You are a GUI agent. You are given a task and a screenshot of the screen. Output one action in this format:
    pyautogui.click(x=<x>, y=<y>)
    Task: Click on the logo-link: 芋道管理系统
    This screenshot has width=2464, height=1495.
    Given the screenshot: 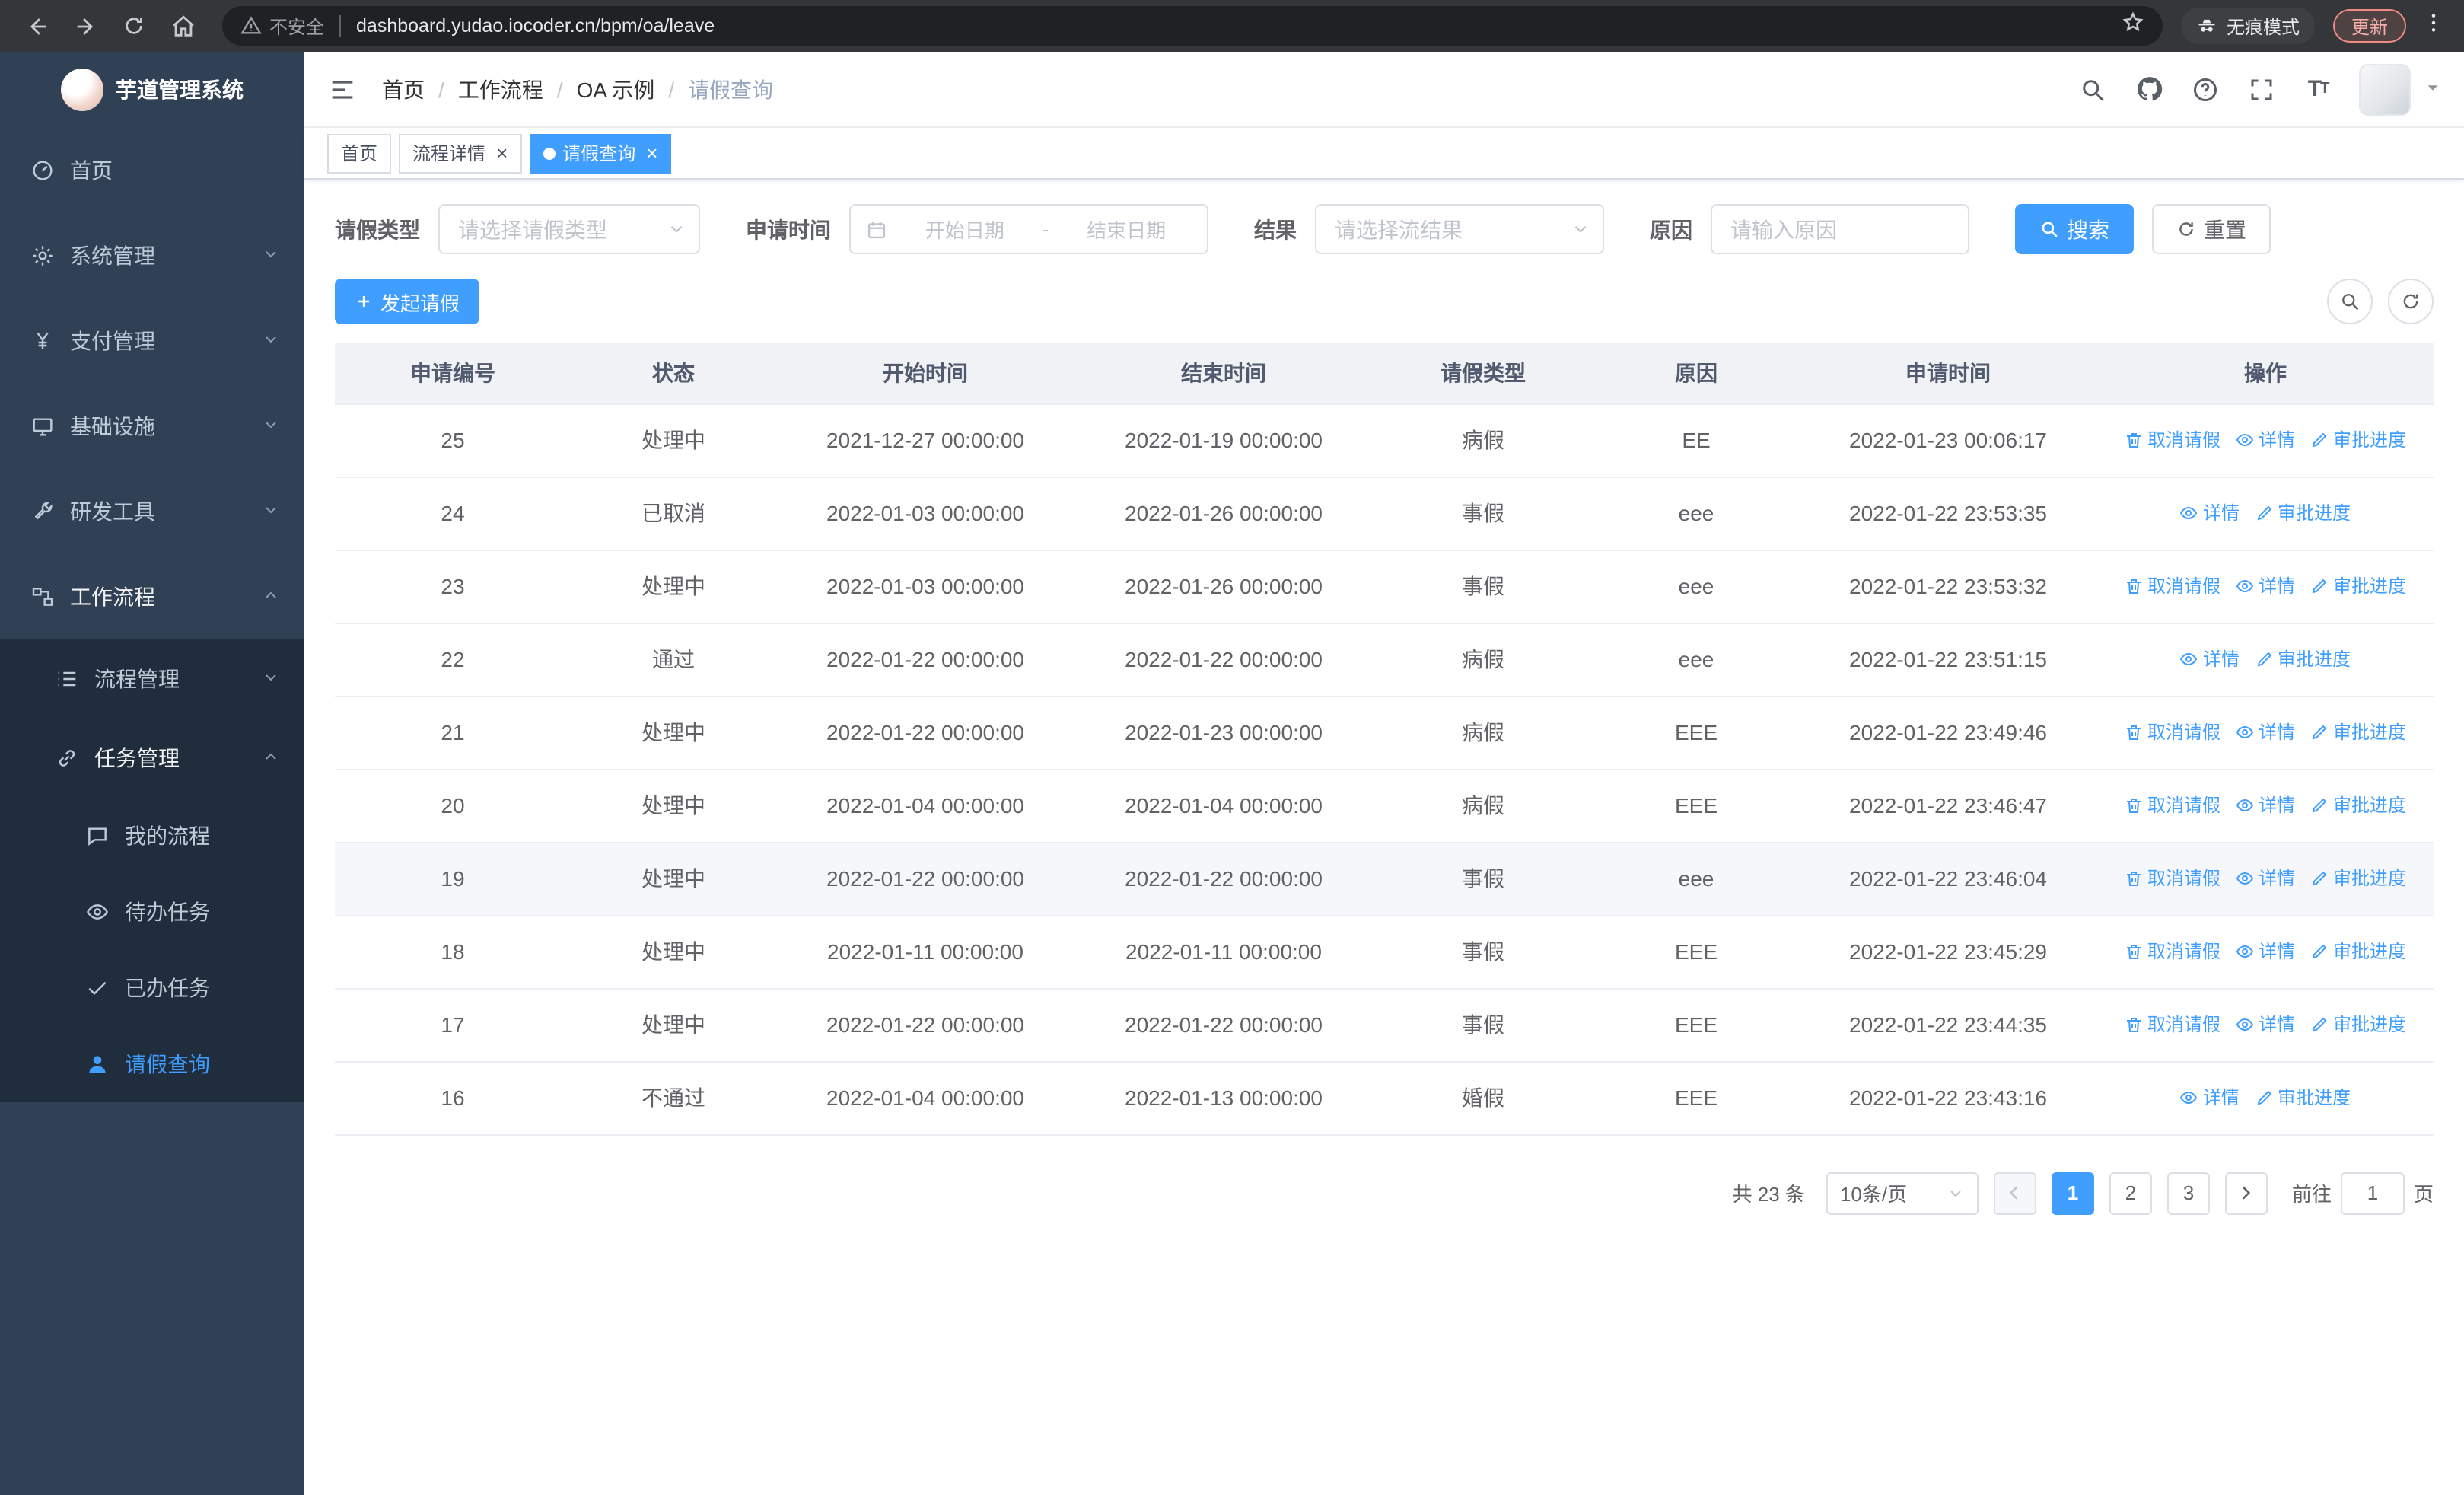 What is the action you would take?
    pyautogui.click(x=152, y=90)
    